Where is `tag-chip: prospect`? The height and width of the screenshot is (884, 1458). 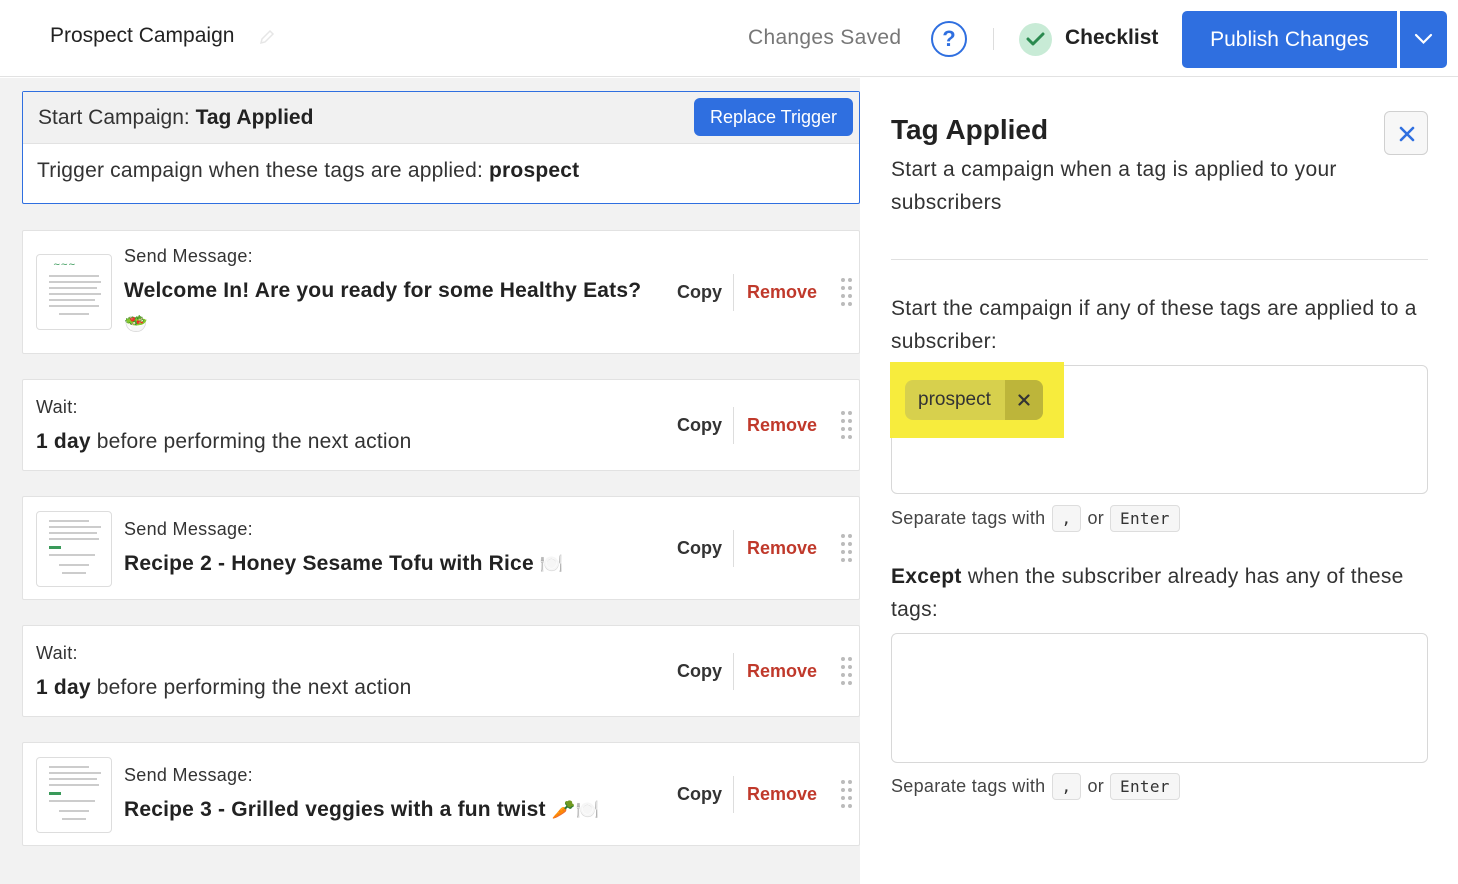 tag-chip: prospect is located at coordinates (974, 400).